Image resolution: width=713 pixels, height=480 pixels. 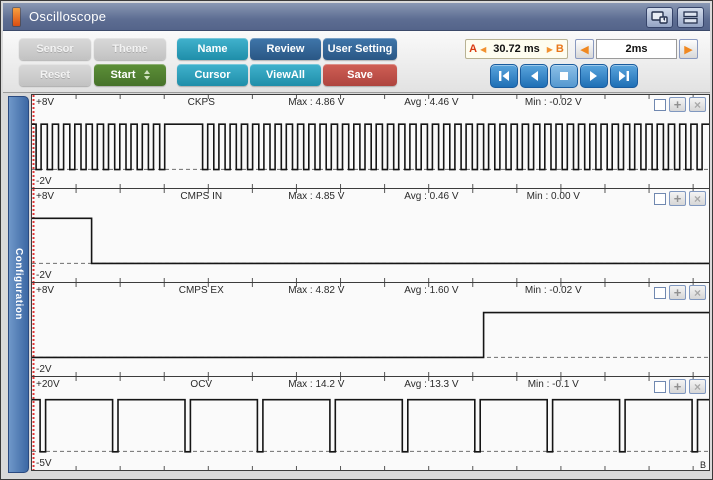 I want to click on ocv-select-checkbox, so click(x=660, y=386).